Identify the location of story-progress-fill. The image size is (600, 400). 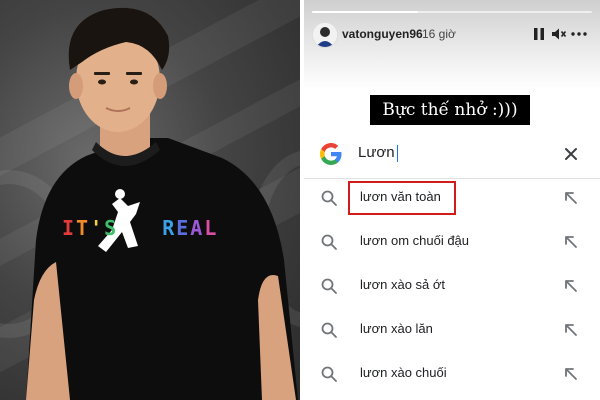
(365, 12).